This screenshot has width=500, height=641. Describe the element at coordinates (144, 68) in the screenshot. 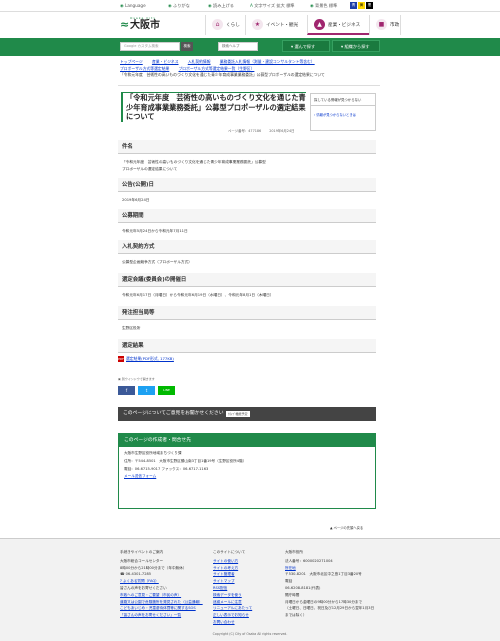

I see `breadcrumb-item: プロポーザル方式等選定結果` at that location.